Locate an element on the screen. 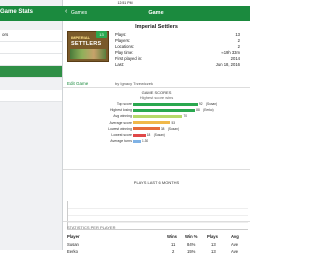 The image size is (320, 255). sidebar-header: Game Stats is located at coordinates (31, 13).